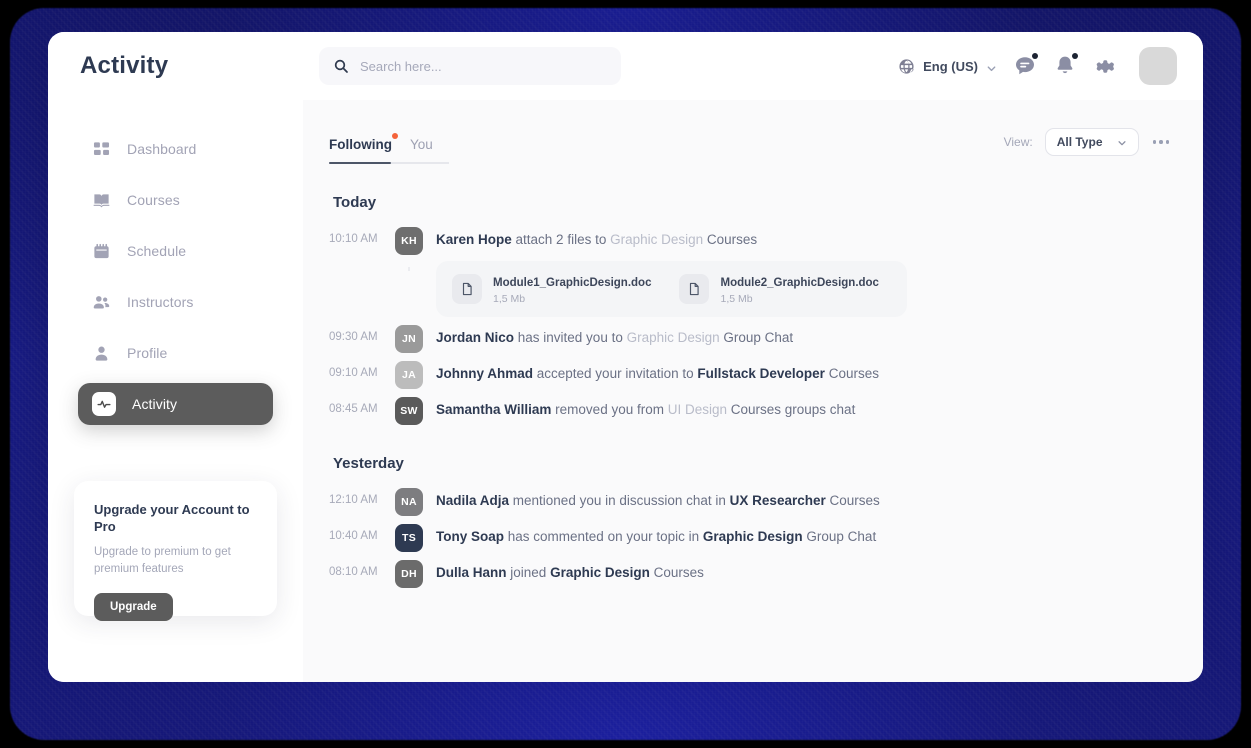  I want to click on tab-following: Following, so click(369, 148).